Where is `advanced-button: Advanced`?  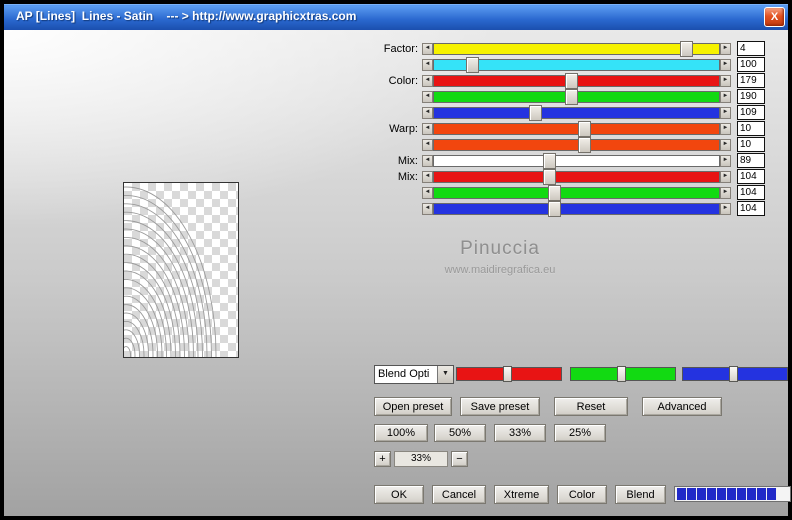 advanced-button: Advanced is located at coordinates (682, 406).